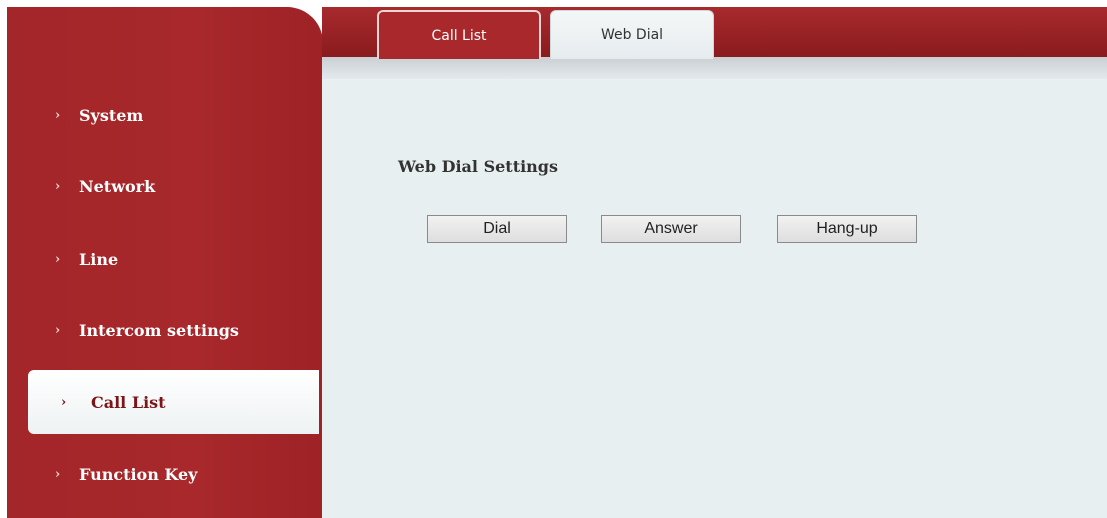 The height and width of the screenshot is (518, 1107). What do you see at coordinates (117, 186) in the screenshot?
I see `sidebar-item-label: Network` at bounding box center [117, 186].